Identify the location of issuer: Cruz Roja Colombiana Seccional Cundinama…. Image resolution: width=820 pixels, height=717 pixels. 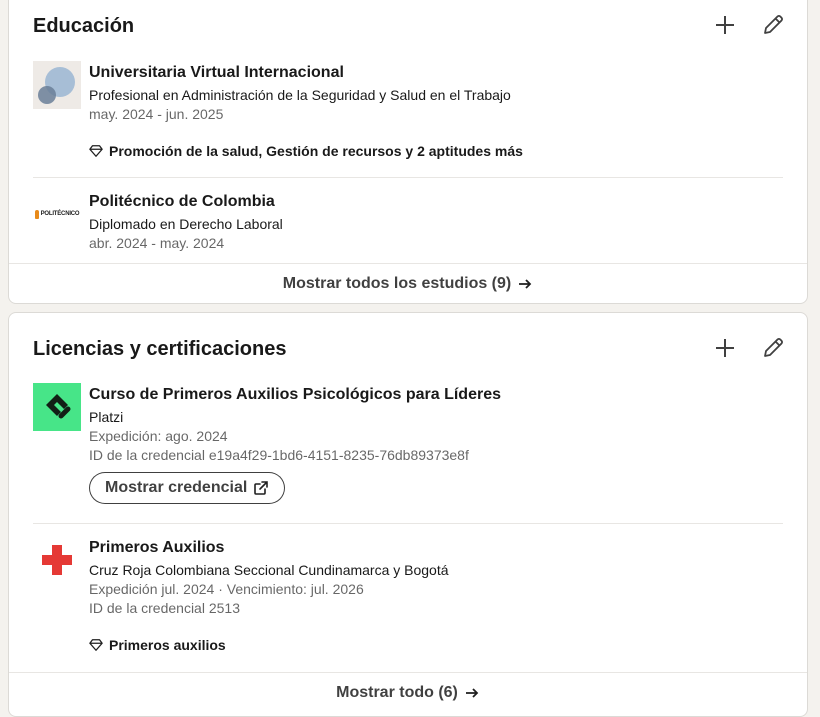
(269, 570).